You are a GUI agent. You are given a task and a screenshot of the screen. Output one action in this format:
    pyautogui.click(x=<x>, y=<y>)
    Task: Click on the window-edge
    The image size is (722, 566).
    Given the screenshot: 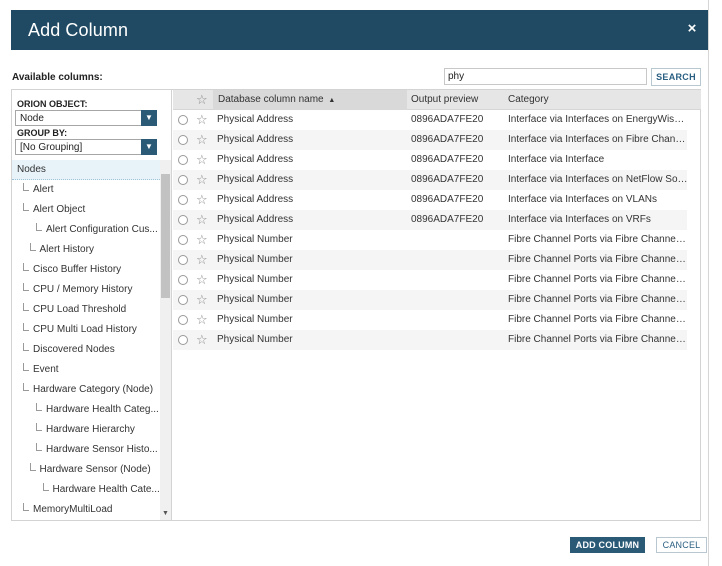 What is the action you would take?
    pyautogui.click(x=708, y=283)
    